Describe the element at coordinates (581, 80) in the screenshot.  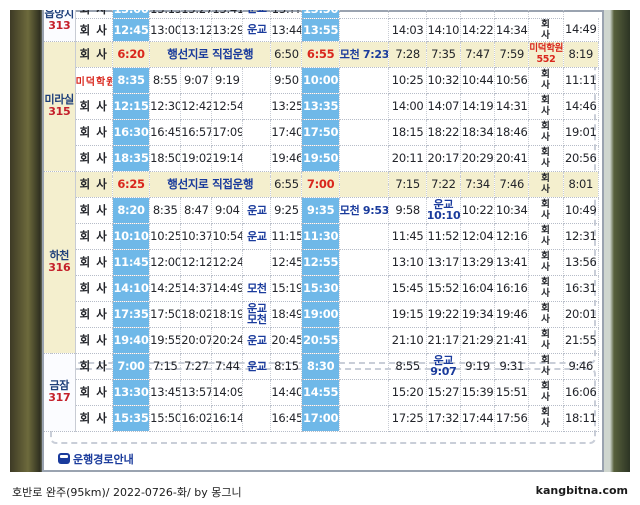
I see `time-cell: 11:11` at that location.